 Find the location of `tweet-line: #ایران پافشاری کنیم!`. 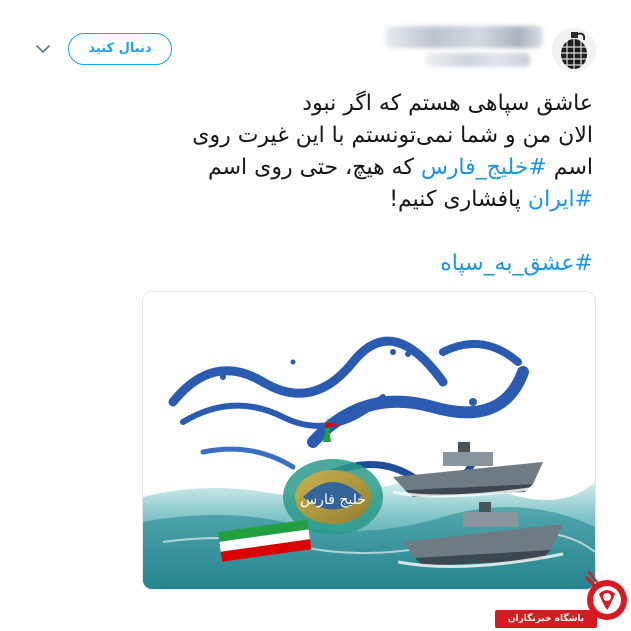

tweet-line: #ایران پافشاری کنیم! is located at coordinates (323, 200).